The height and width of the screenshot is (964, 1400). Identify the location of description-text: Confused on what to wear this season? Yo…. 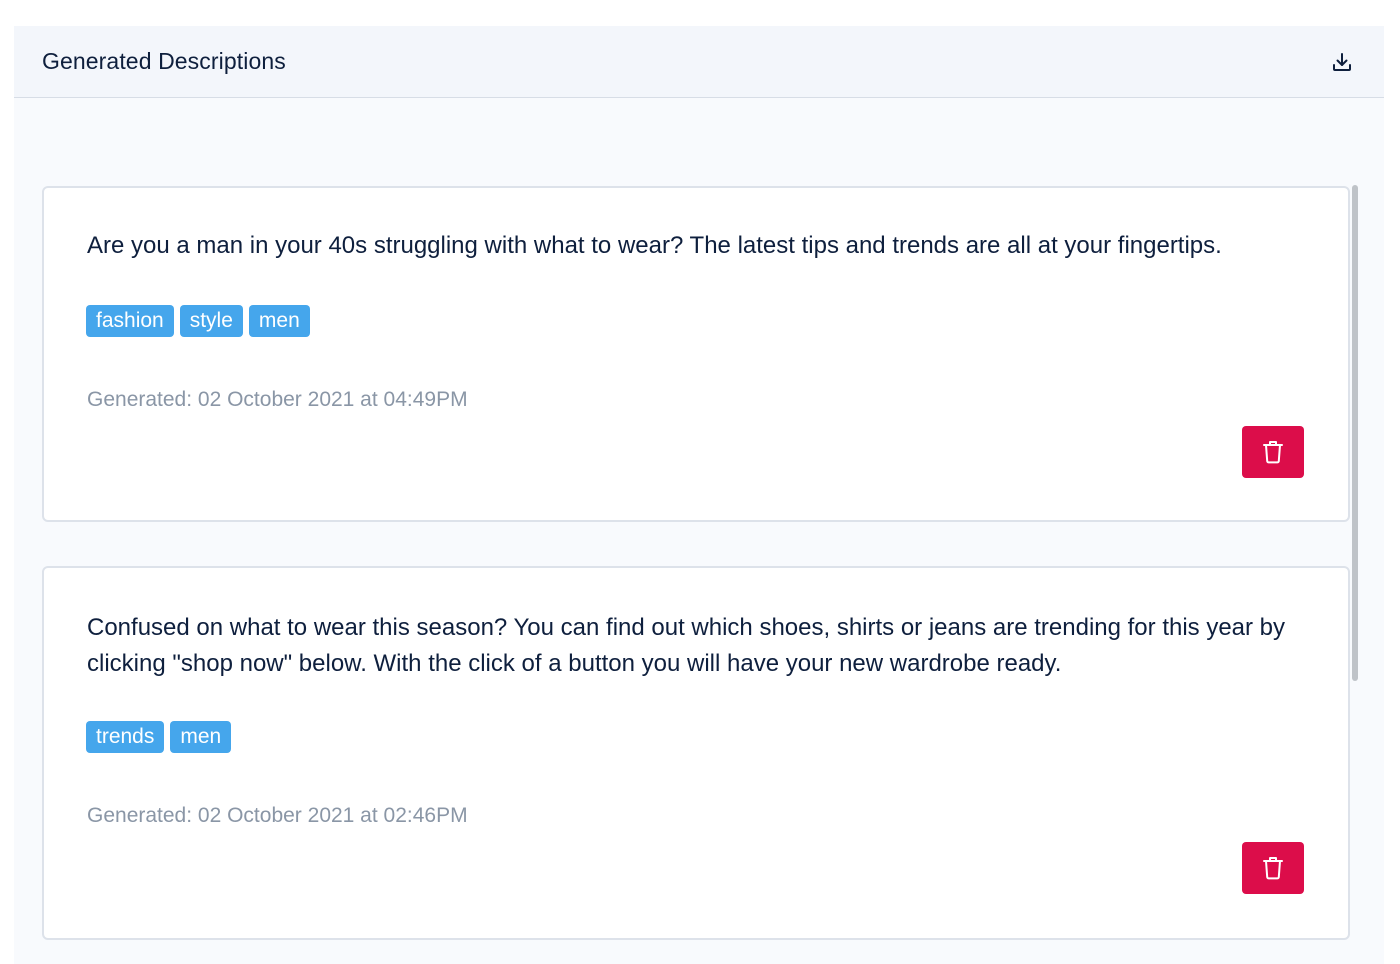
(686, 645).